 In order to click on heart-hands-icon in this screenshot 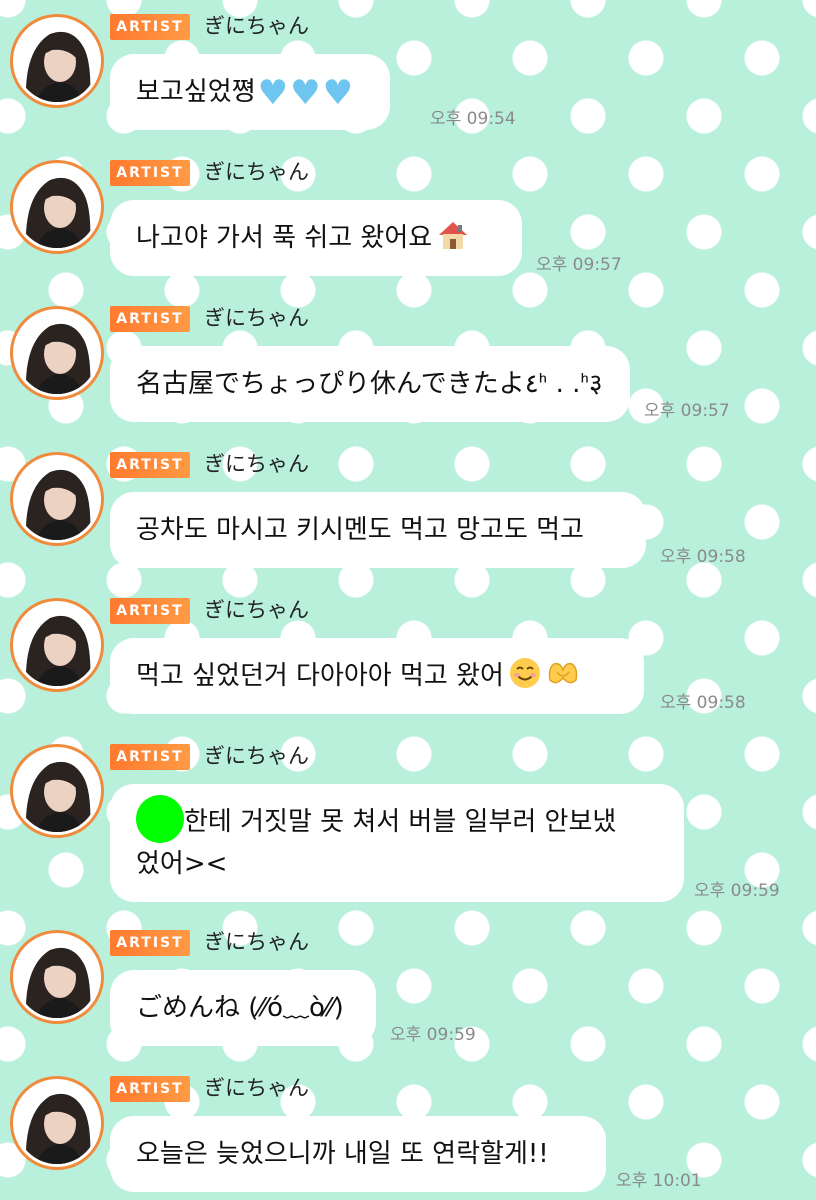, I will do `click(563, 673)`.